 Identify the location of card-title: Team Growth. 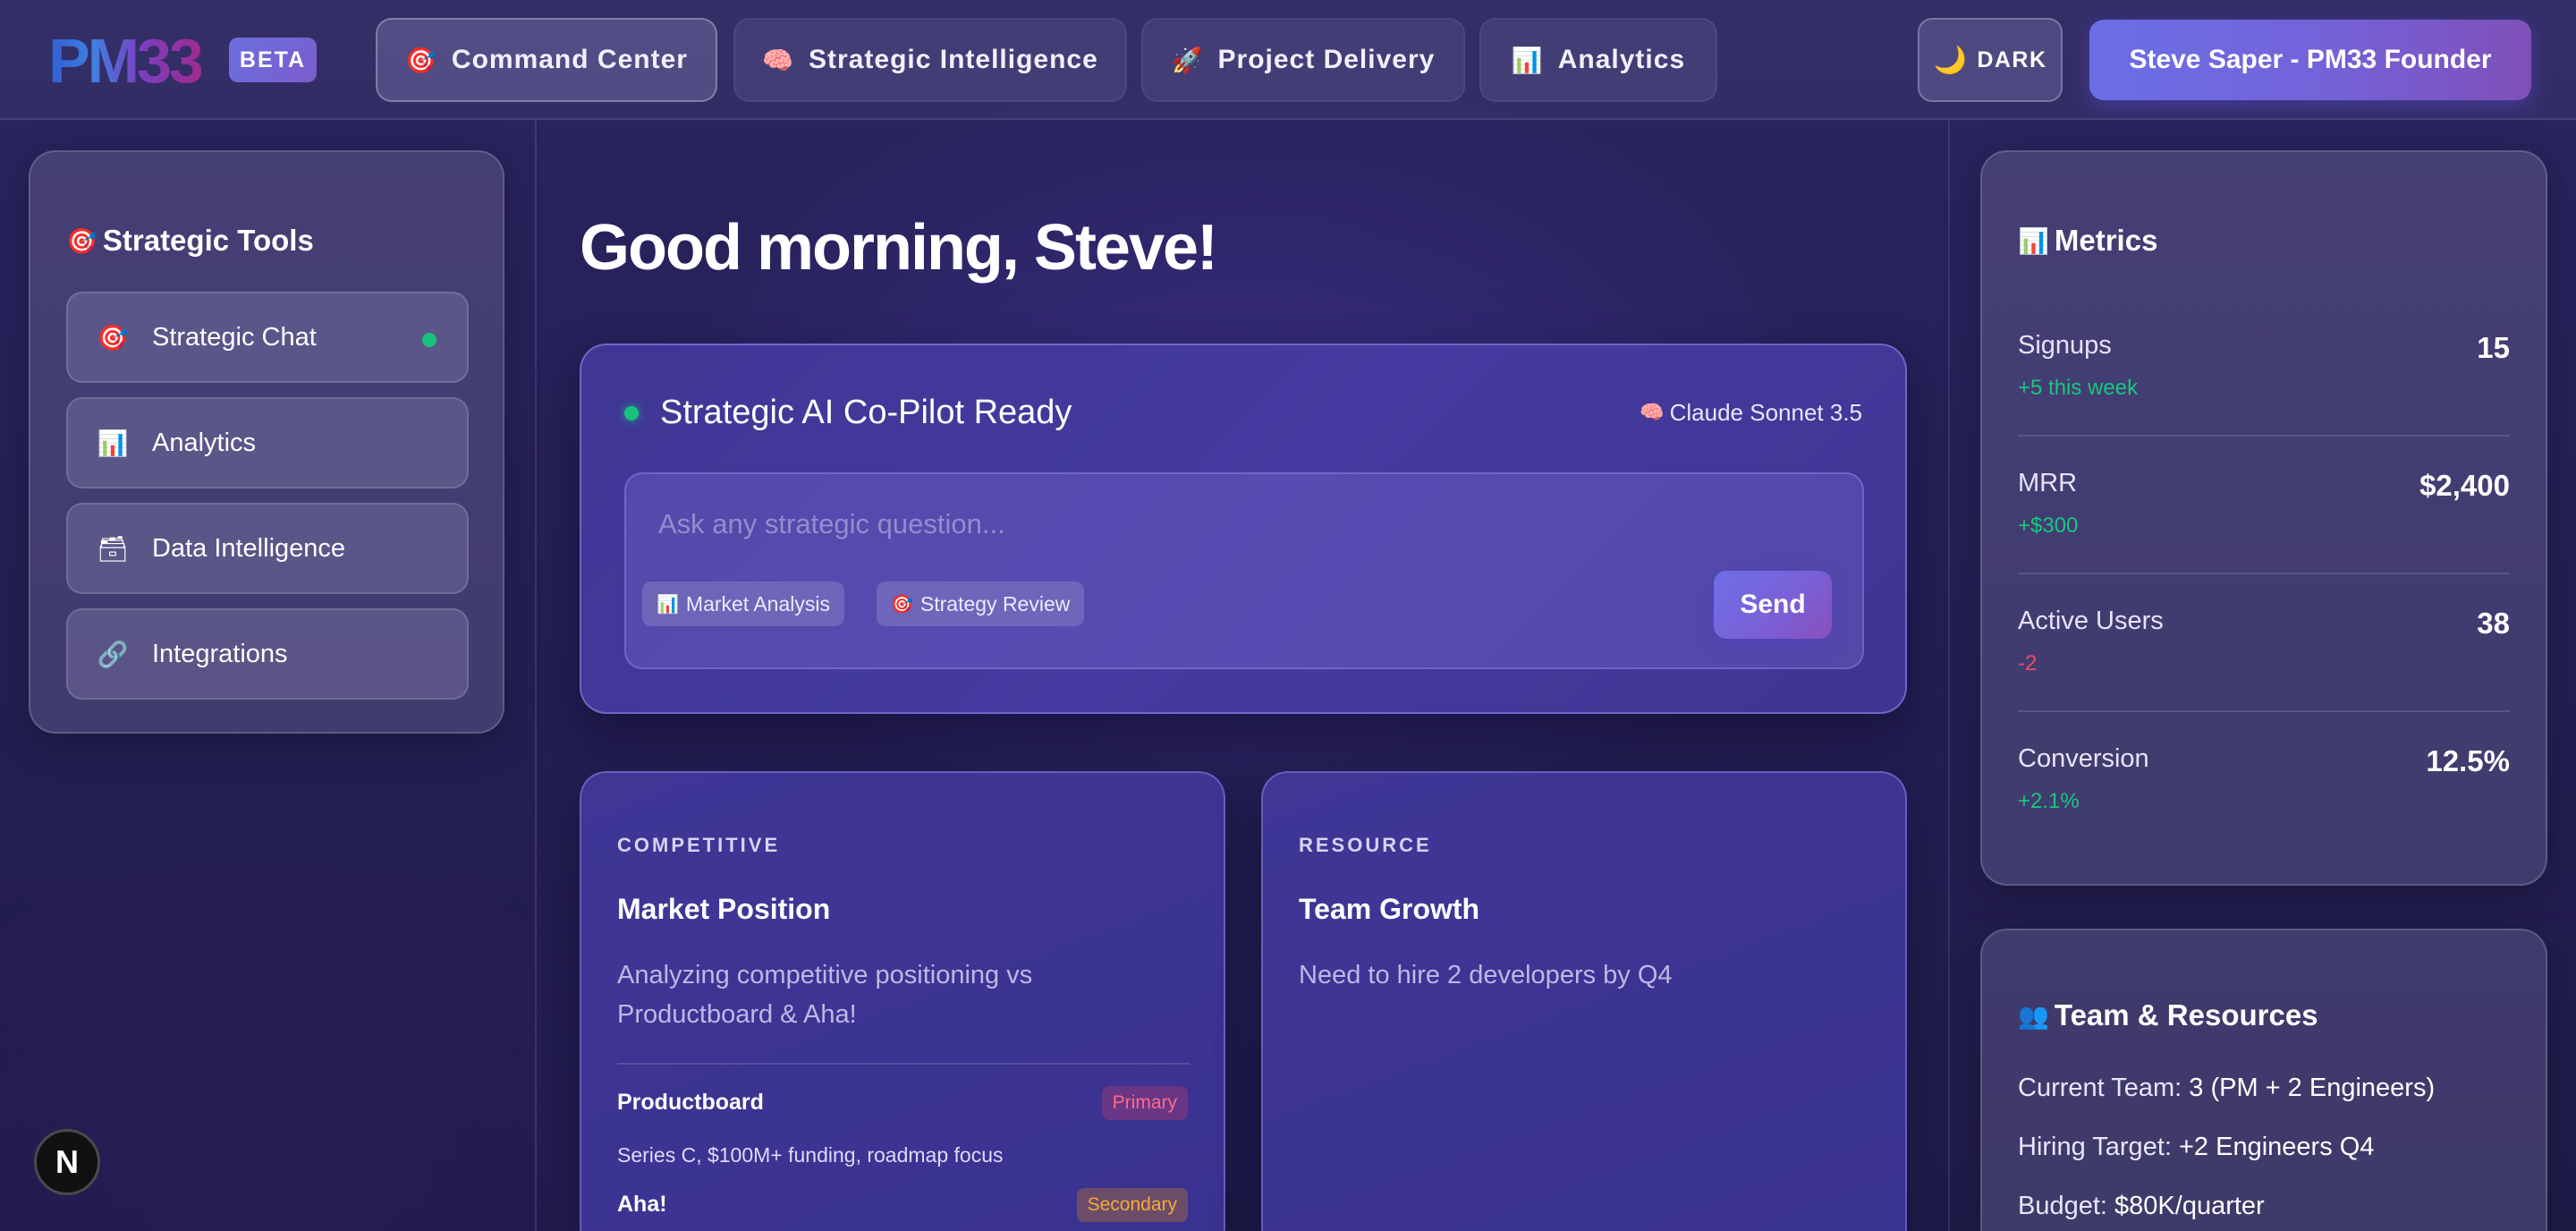
(1389, 909).